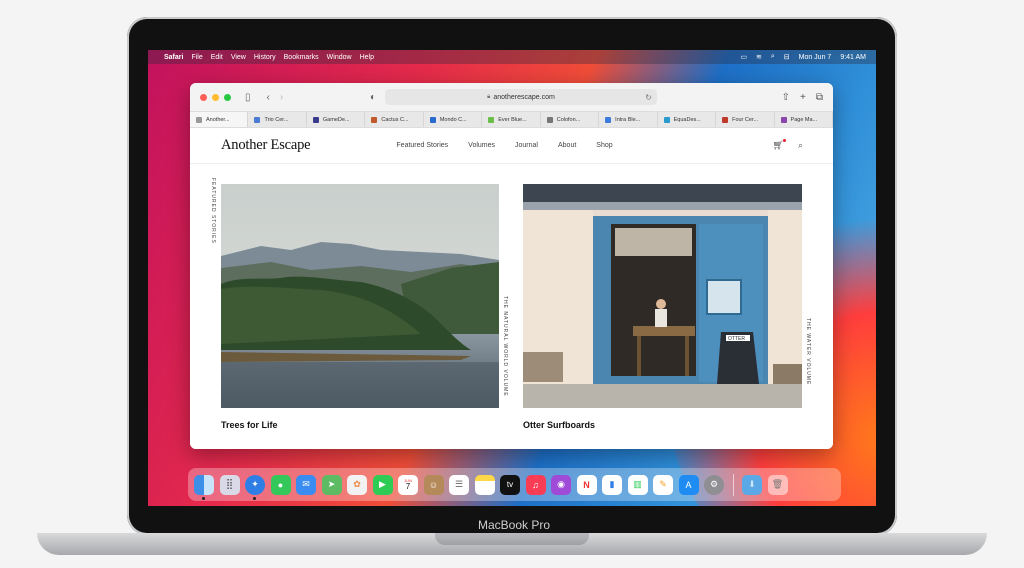 This screenshot has height=568, width=1024. What do you see at coordinates (535, 484) in the screenshot?
I see `music-icon: ♫` at bounding box center [535, 484].